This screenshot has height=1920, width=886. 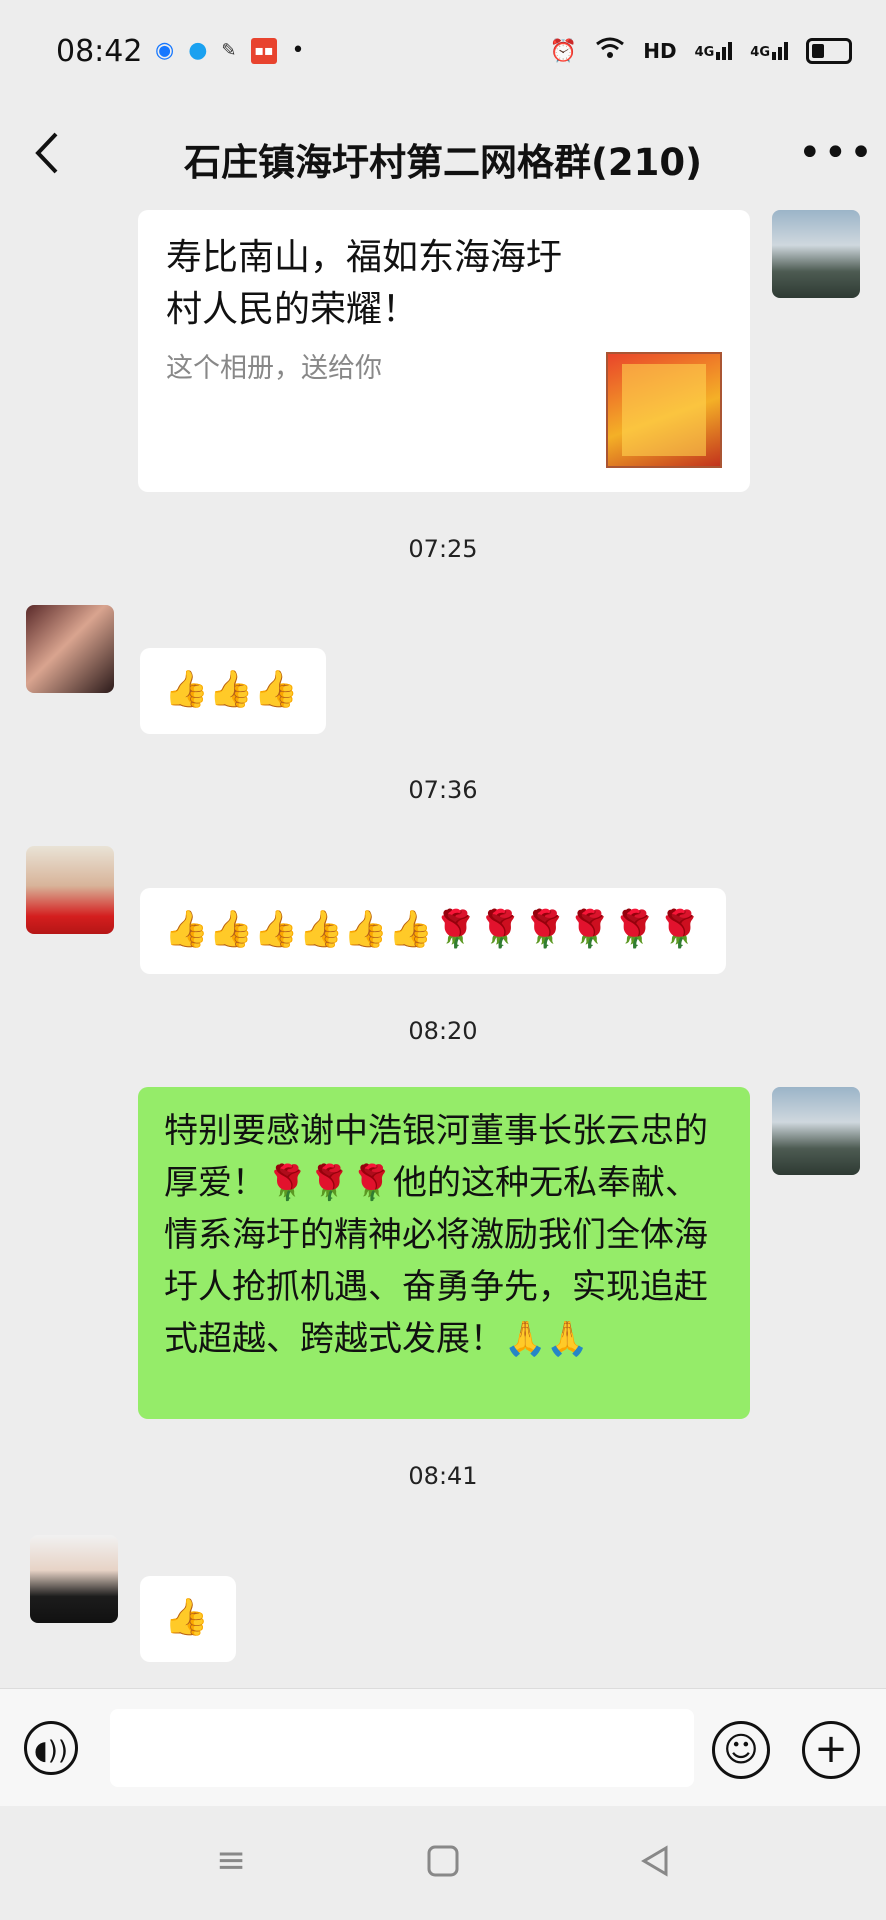 I want to click on status-right-icons: ⏰ HD 4G 4G, so click(x=701, y=51).